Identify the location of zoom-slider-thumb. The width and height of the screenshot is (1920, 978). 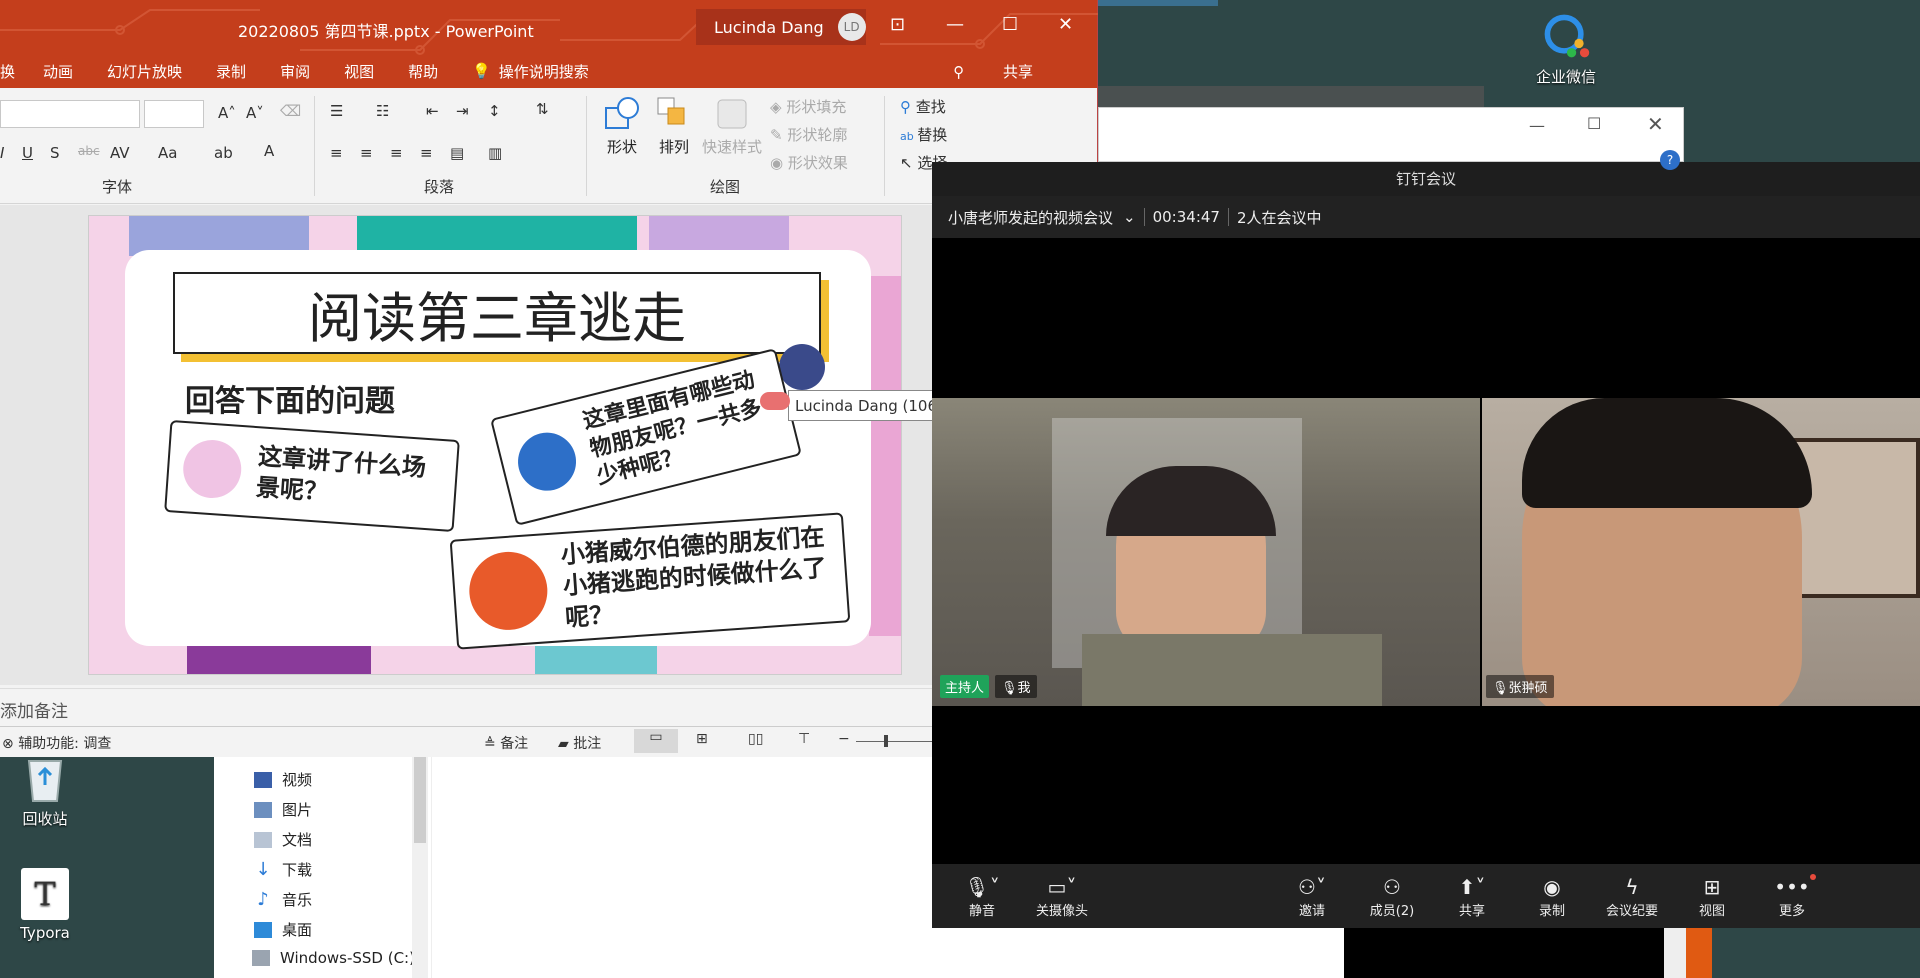
(886, 741).